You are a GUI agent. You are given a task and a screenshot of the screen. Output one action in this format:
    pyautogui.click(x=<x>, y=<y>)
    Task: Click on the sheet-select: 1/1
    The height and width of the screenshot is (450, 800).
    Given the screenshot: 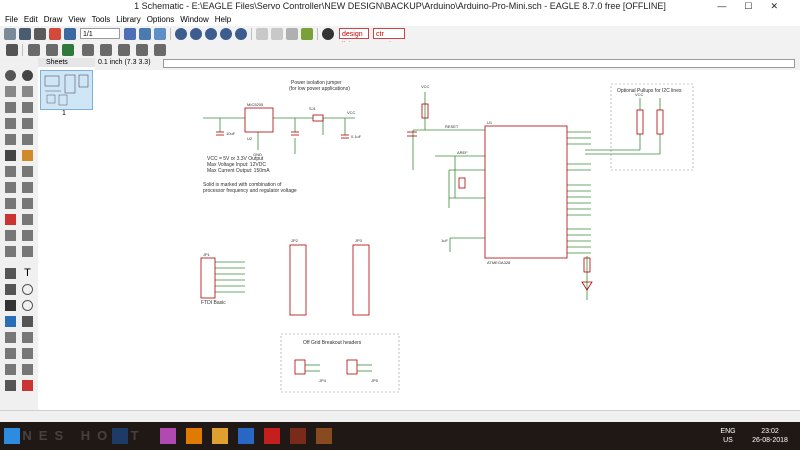 What is the action you would take?
    pyautogui.click(x=100, y=33)
    